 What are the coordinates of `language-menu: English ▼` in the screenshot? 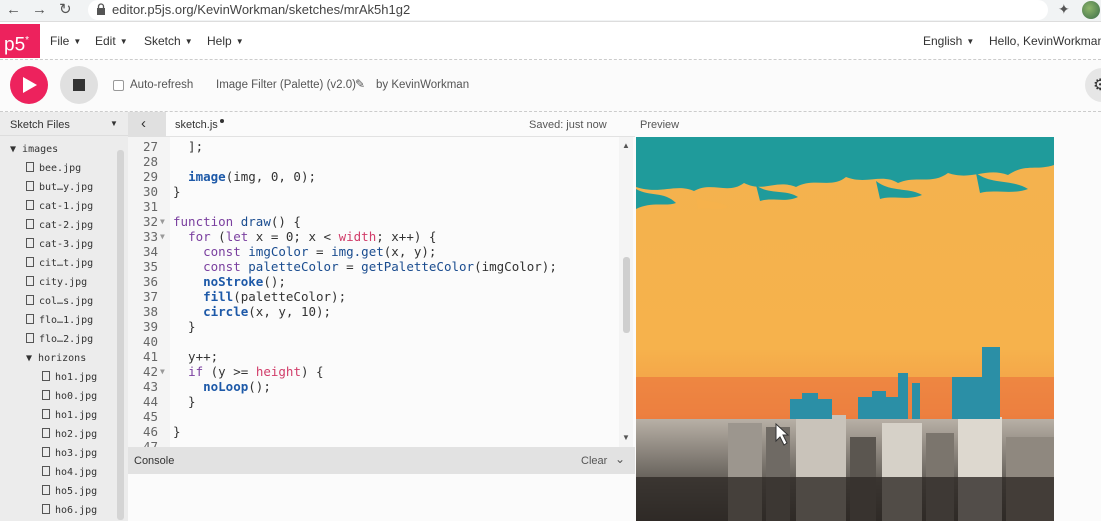 It's located at (948, 41).